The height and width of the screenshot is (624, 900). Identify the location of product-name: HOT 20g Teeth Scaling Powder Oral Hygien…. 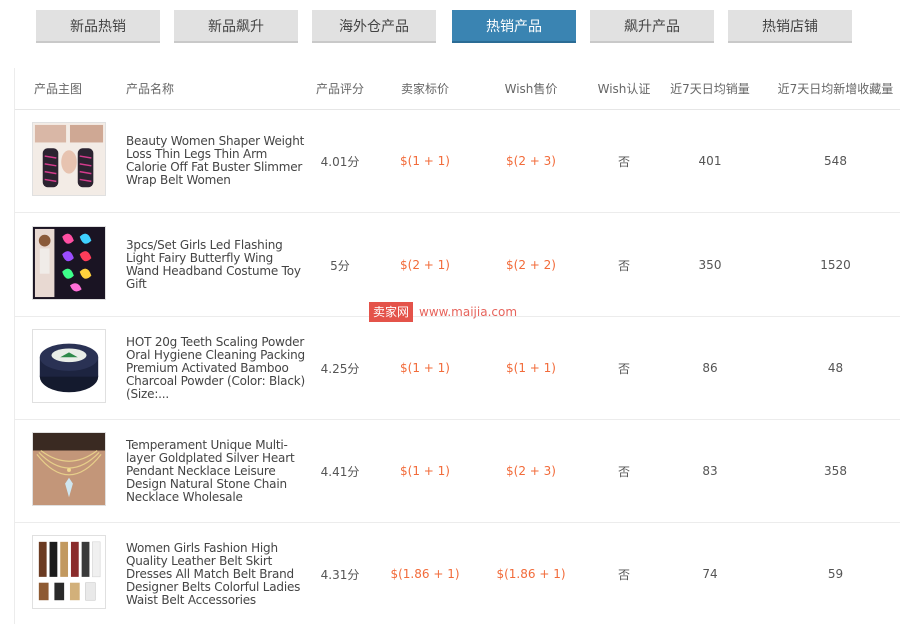
(217, 368).